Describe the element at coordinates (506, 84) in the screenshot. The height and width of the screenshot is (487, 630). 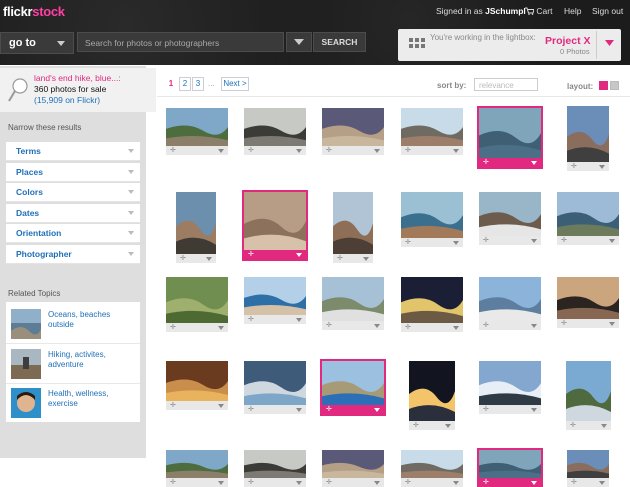
I see `sort-by-select: relevance` at that location.